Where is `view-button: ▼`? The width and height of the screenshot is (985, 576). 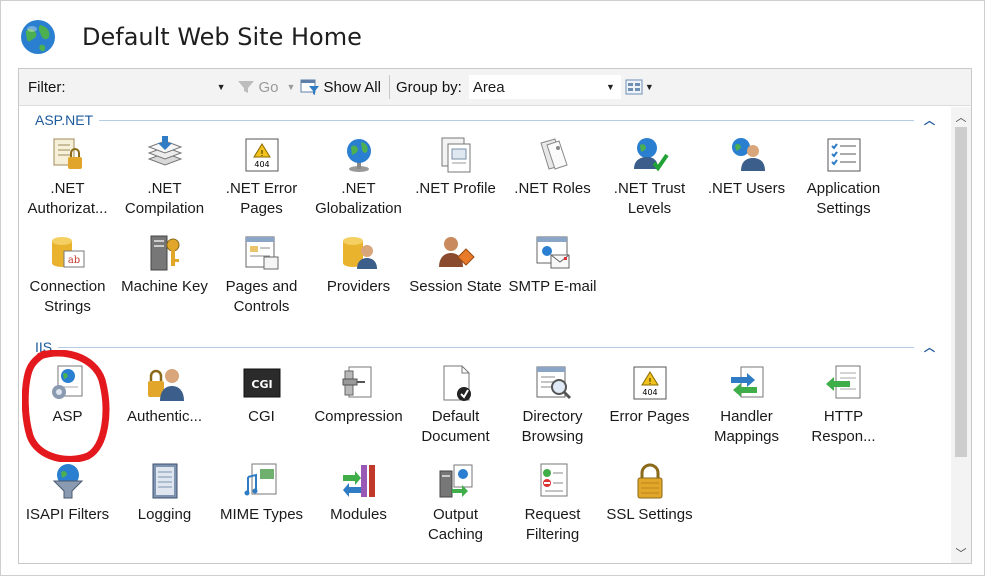 view-button: ▼ is located at coordinates (639, 87).